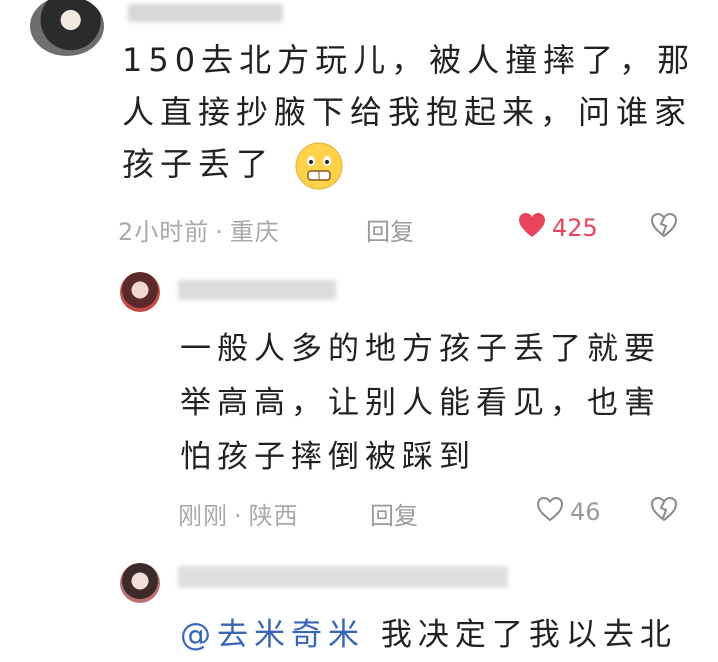  I want to click on comment-reply-button: 回复, so click(390, 229).